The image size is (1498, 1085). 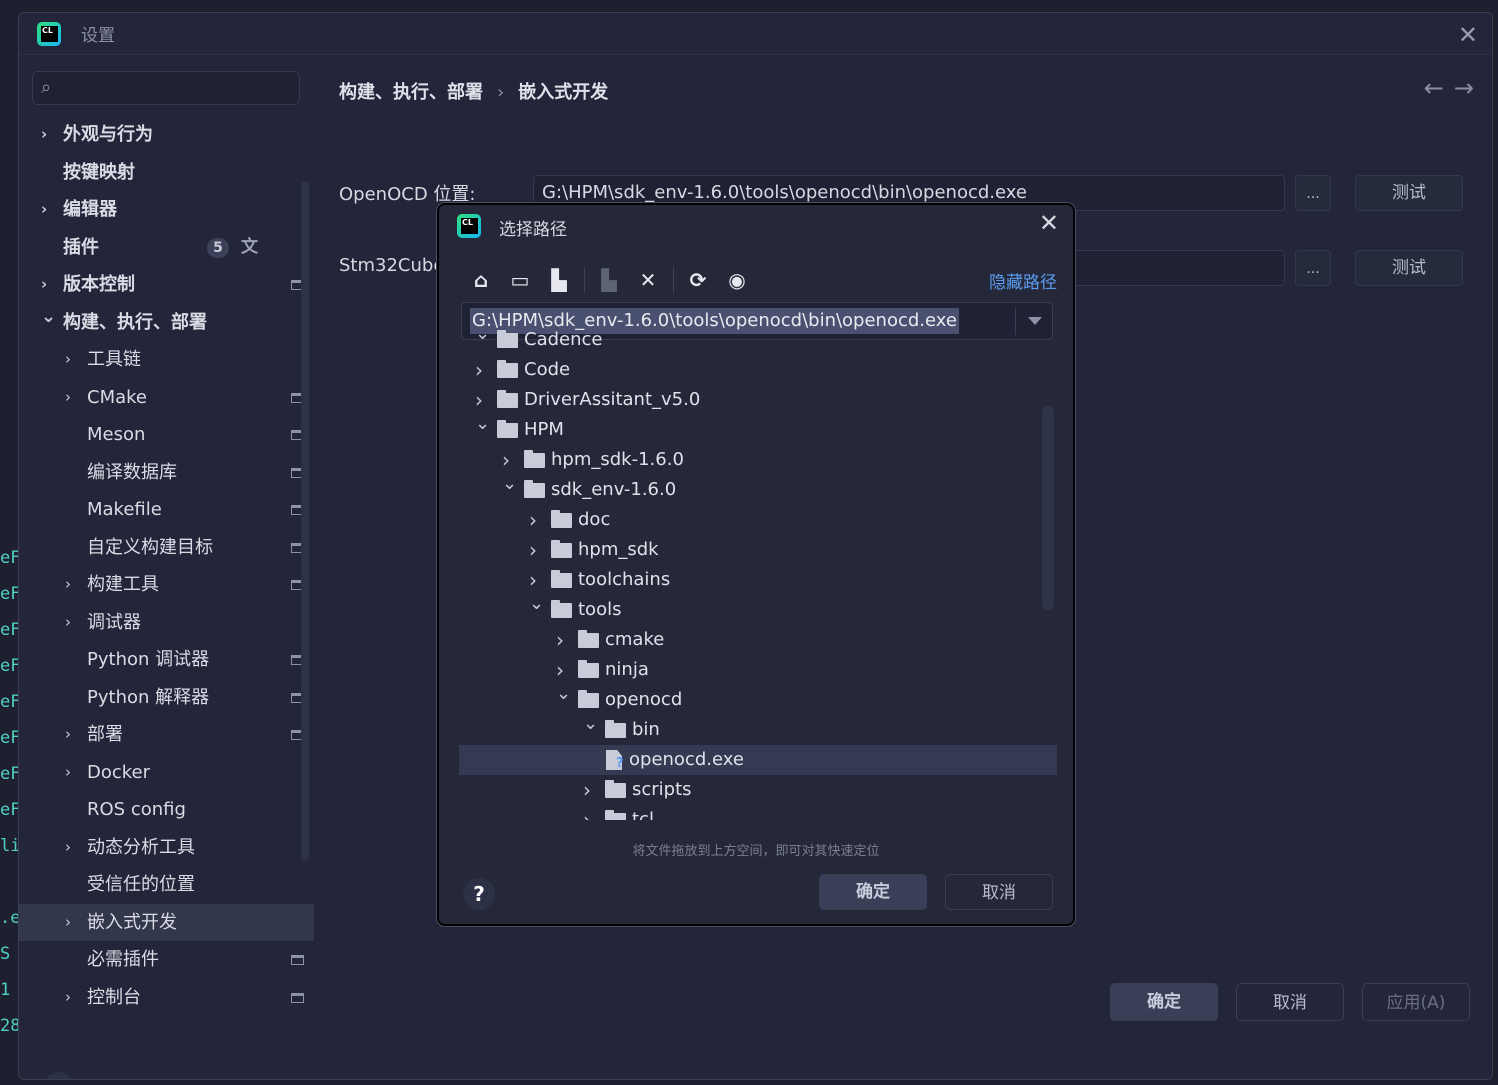 What do you see at coordinates (758, 609) in the screenshot?
I see `tree-row: ⌄ tools` at bounding box center [758, 609].